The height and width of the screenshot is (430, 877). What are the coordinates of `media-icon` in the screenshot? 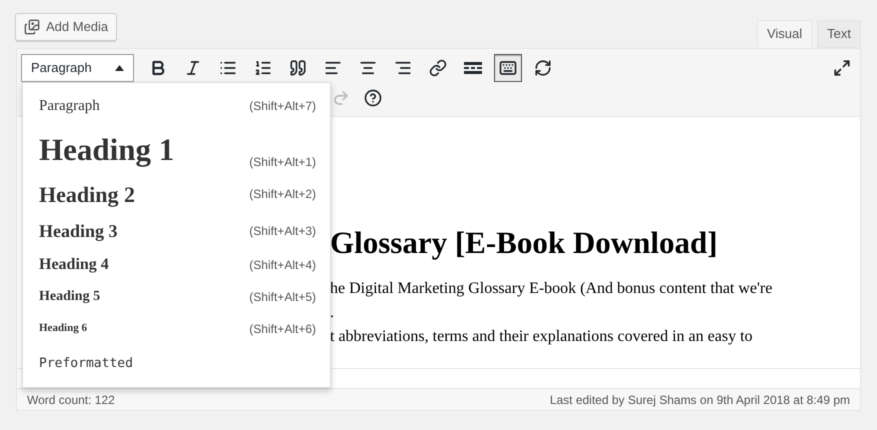 It's located at (32, 27).